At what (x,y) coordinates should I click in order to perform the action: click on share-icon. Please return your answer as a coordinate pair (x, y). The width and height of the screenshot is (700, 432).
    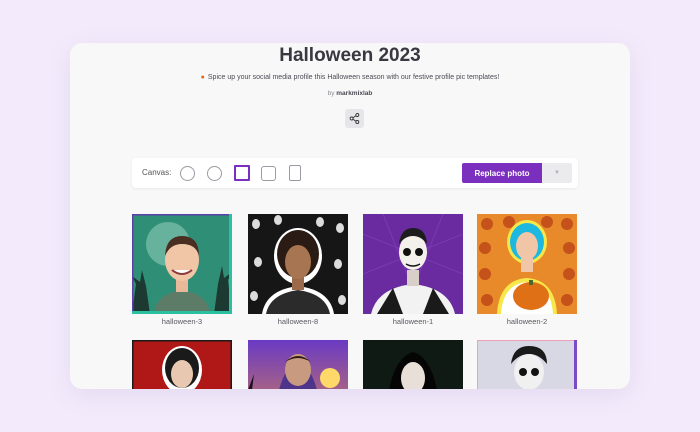
    Looking at the image, I should click on (354, 118).